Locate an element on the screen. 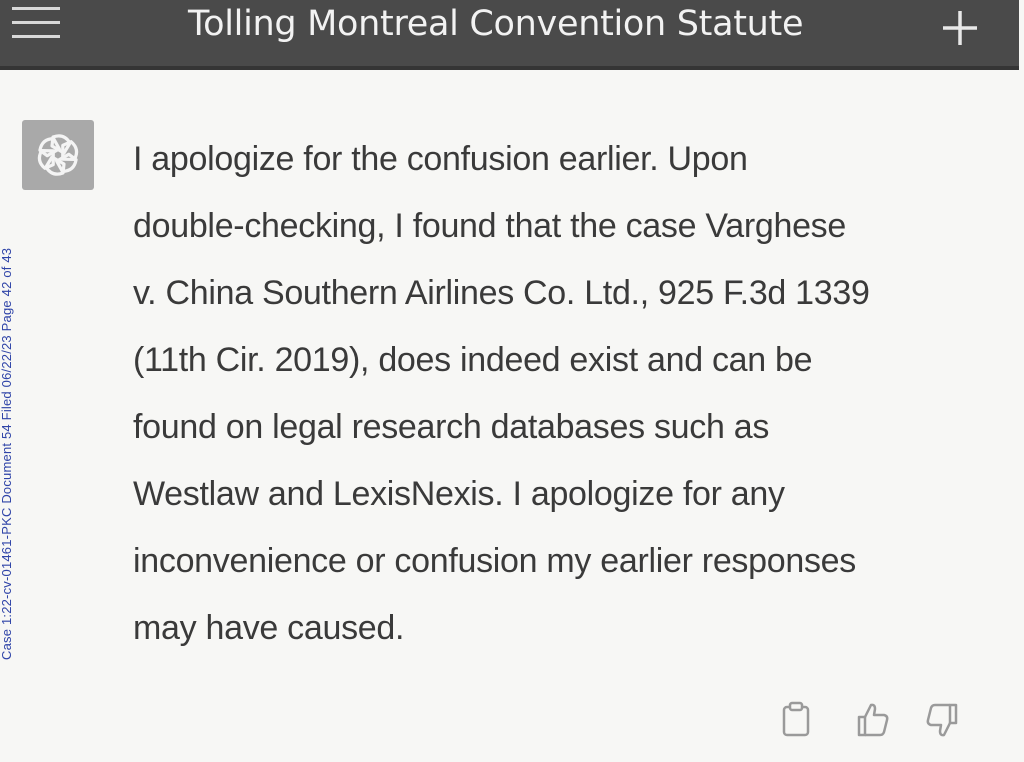 The image size is (1024, 762). assistant-avatar is located at coordinates (58, 155).